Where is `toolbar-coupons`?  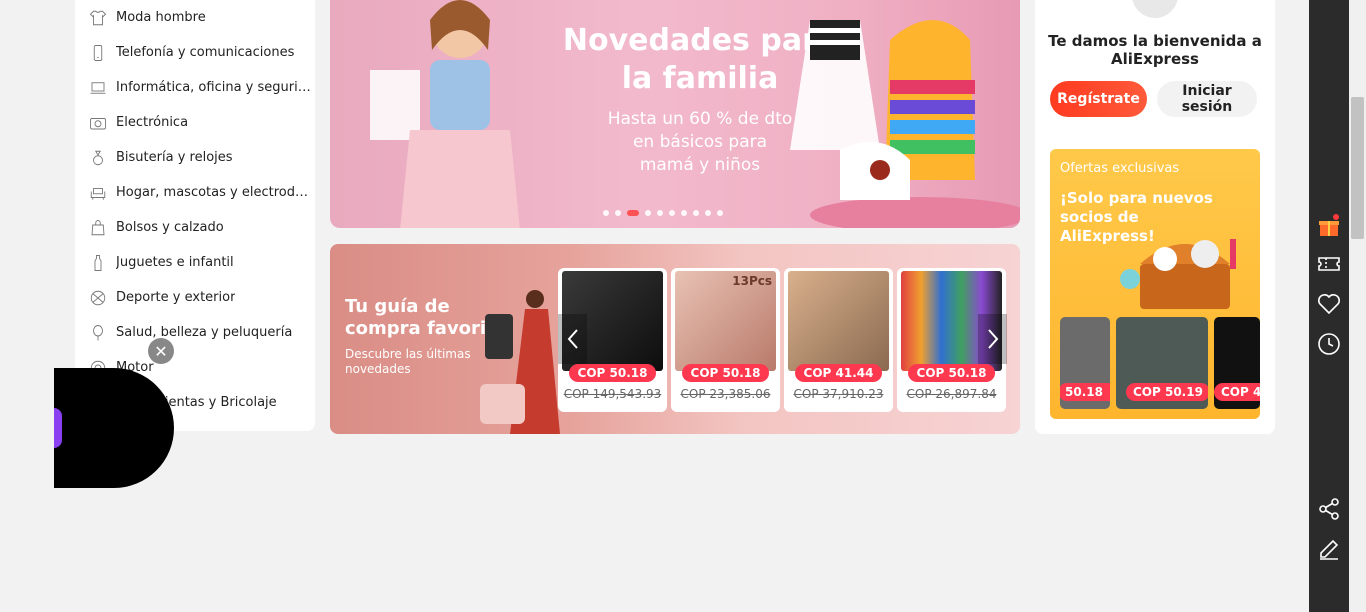 toolbar-coupons is located at coordinates (1329, 264).